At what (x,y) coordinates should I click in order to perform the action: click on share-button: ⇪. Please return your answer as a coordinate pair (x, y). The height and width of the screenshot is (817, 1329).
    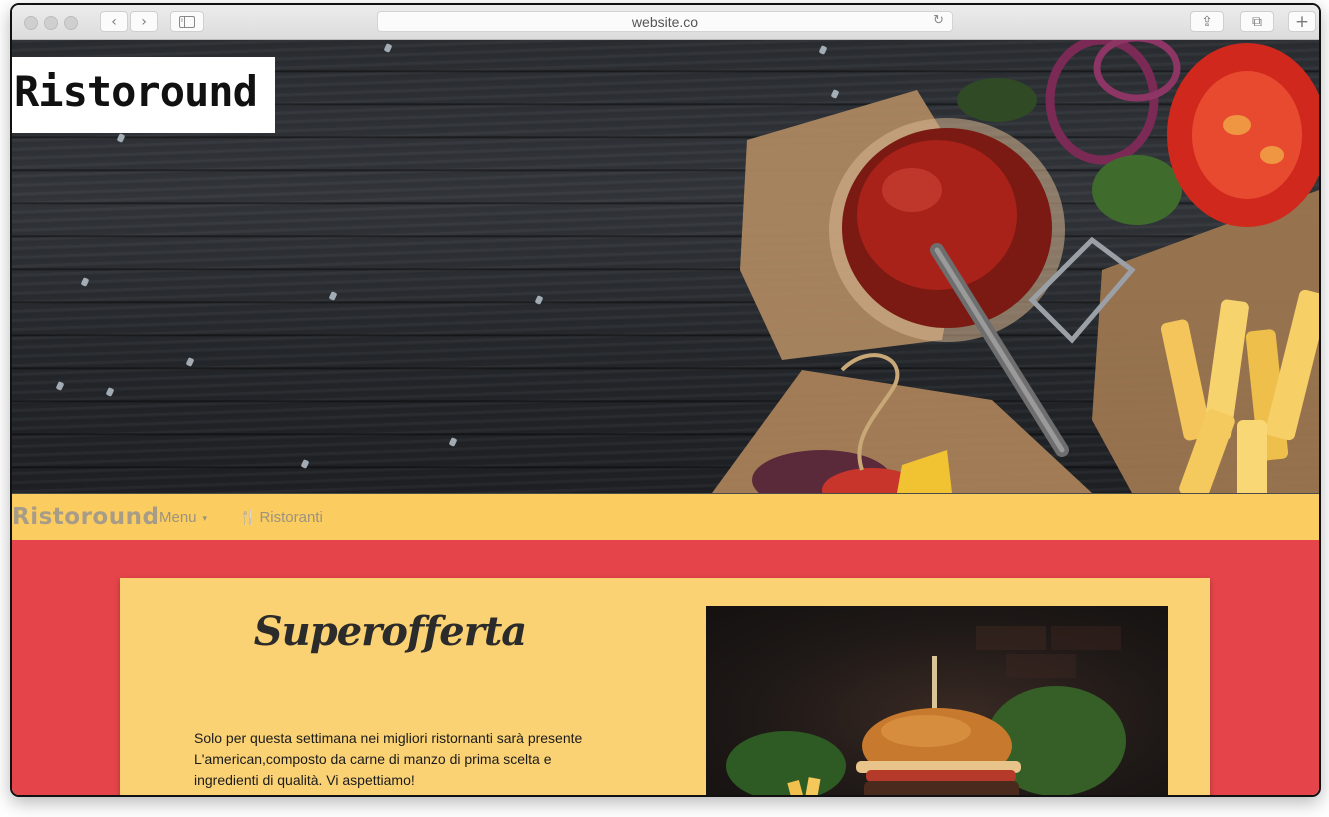
    Looking at the image, I should click on (1207, 21).